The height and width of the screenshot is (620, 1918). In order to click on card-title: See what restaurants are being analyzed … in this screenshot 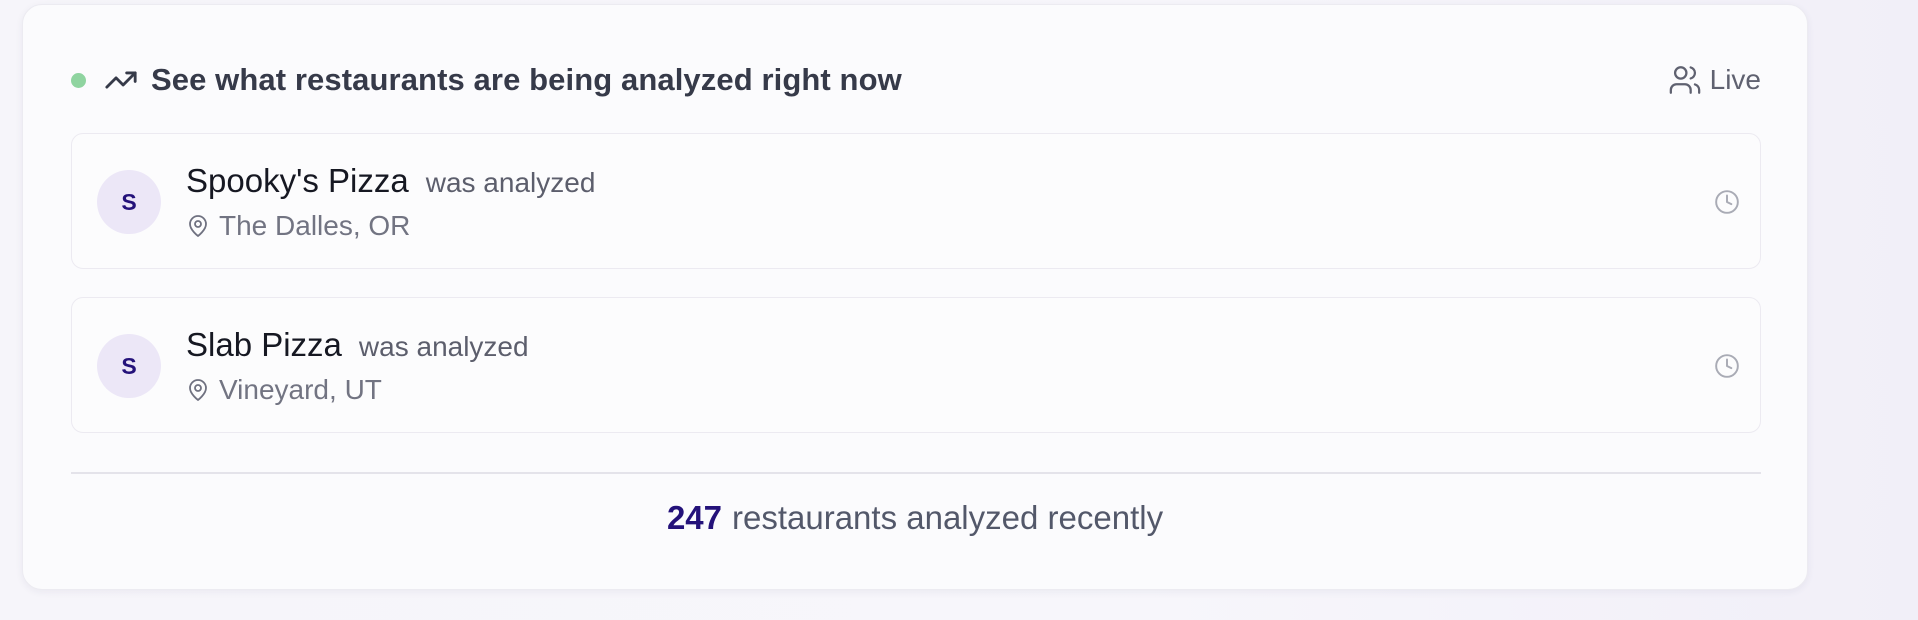, I will do `click(526, 79)`.